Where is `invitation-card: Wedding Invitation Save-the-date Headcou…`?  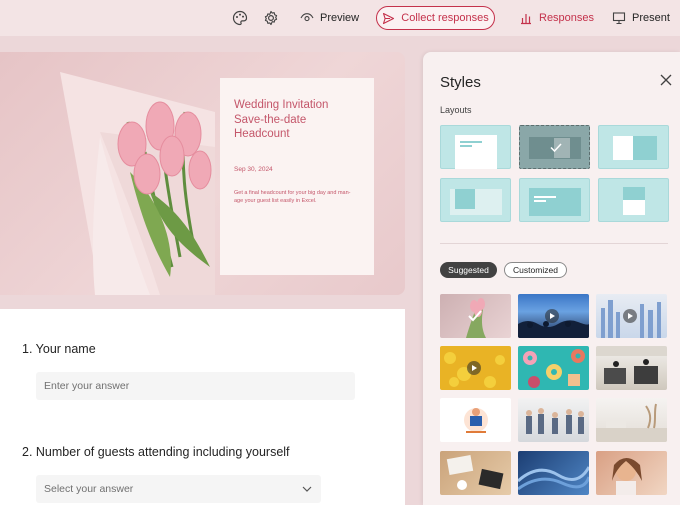
invitation-card: Wedding Invitation Save-the-date Headcou… is located at coordinates (297, 176).